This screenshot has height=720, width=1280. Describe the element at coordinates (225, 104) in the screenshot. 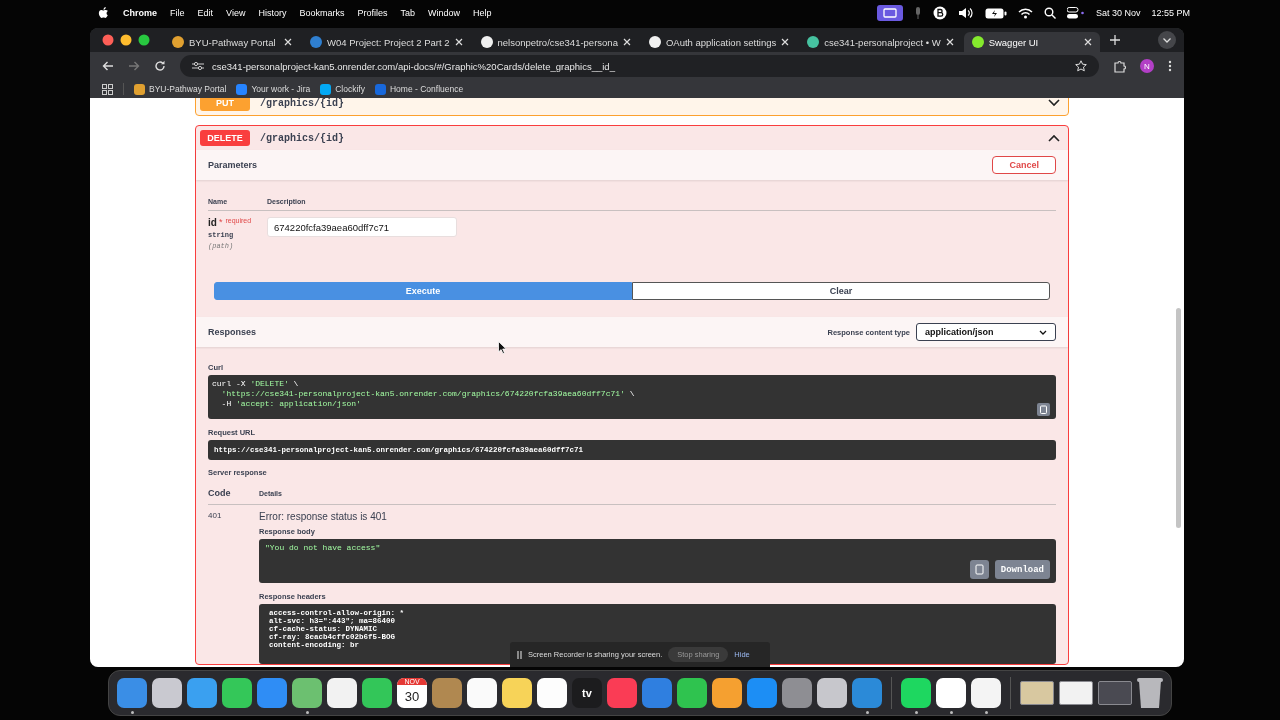

I see `method-badge: PUT` at that location.